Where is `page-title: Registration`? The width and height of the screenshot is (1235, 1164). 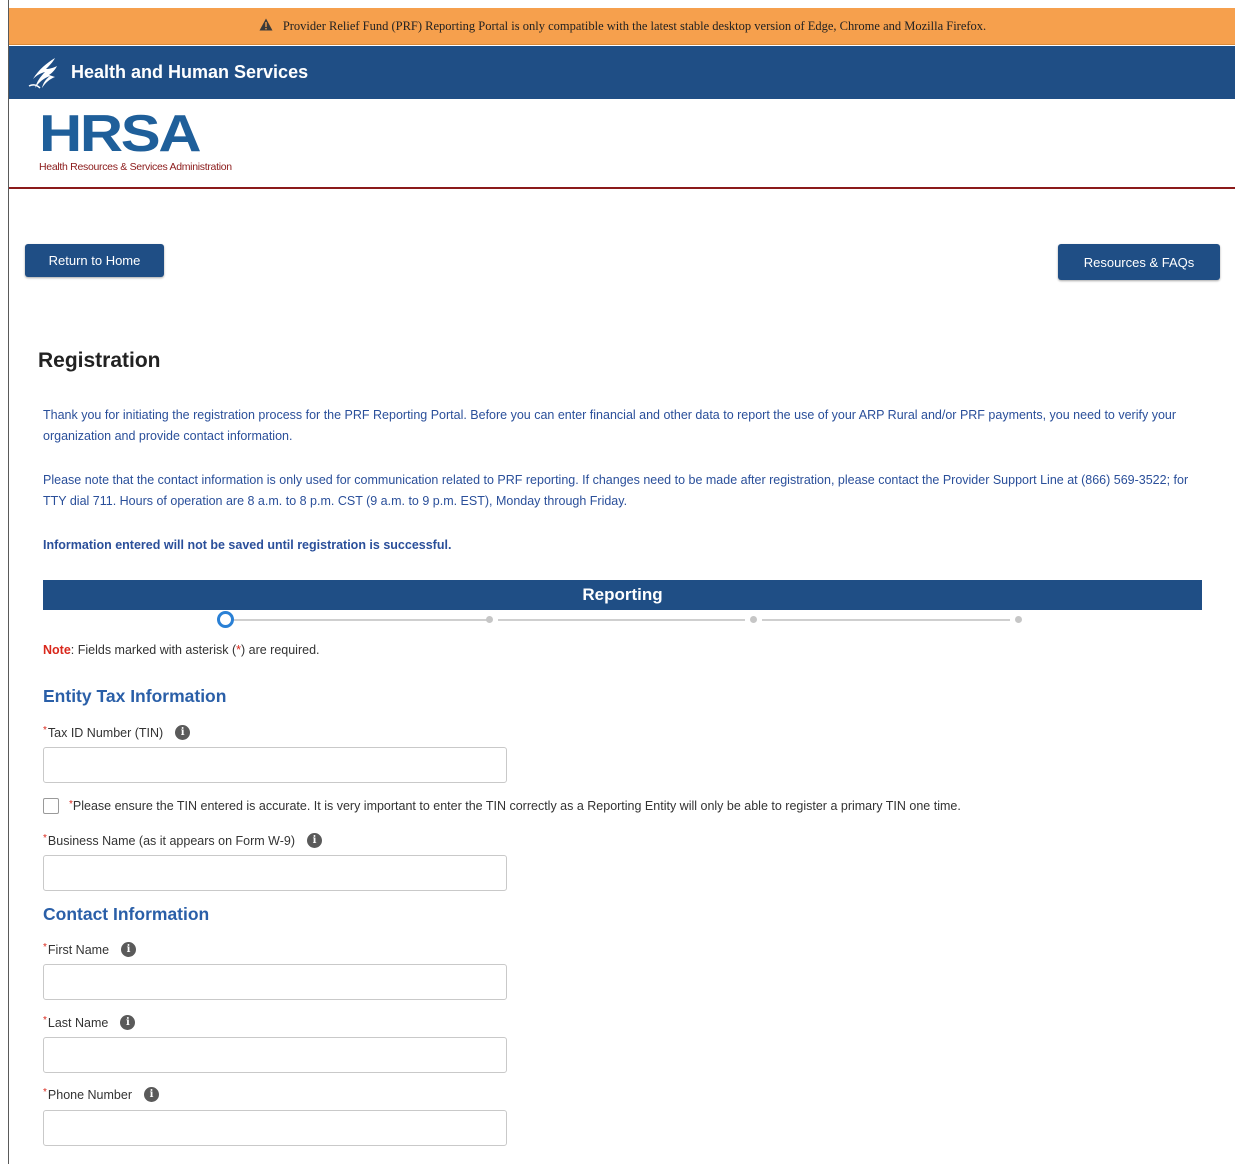
page-title: Registration is located at coordinates (99, 360).